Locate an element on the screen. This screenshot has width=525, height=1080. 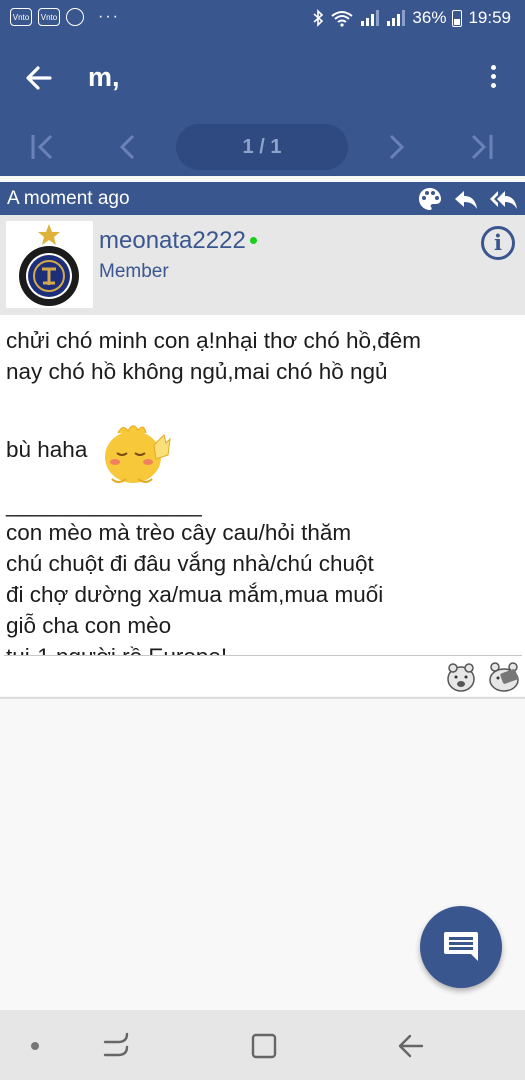
user-role: Member is located at coordinates (134, 271).